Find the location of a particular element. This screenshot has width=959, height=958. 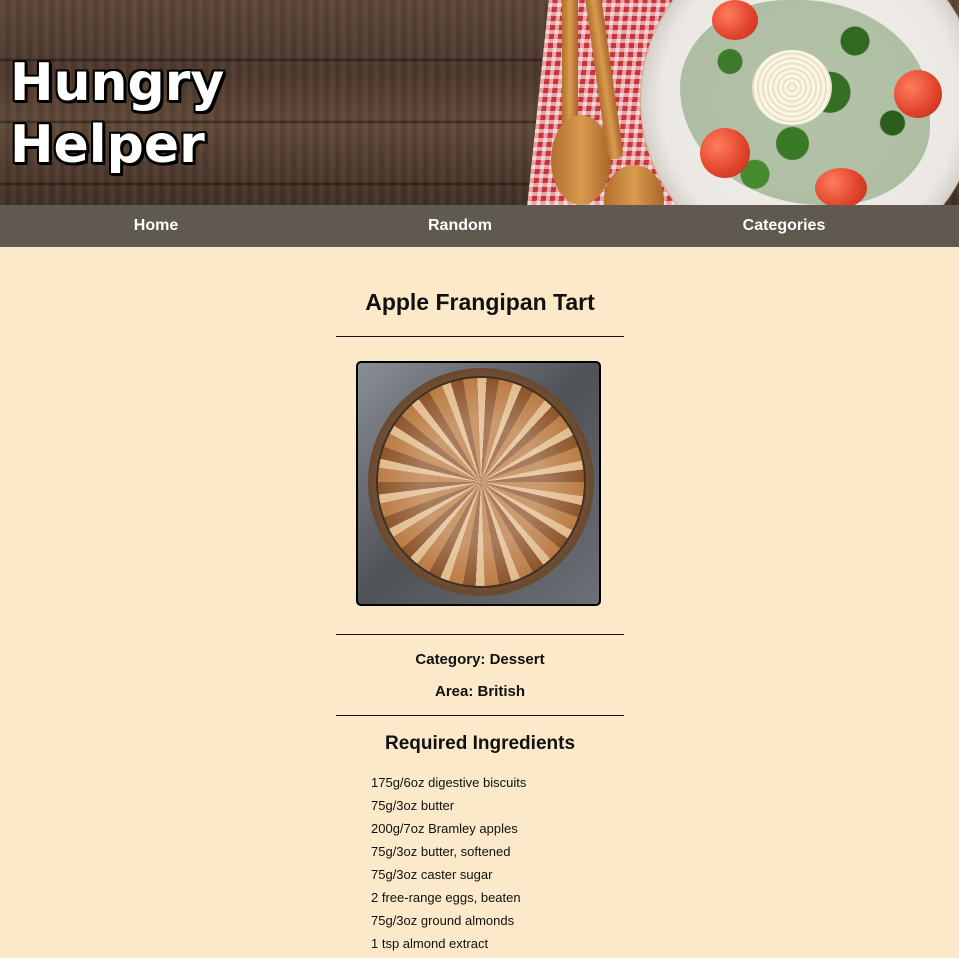

main-navigation: Home Random Categories is located at coordinates (479, 226).